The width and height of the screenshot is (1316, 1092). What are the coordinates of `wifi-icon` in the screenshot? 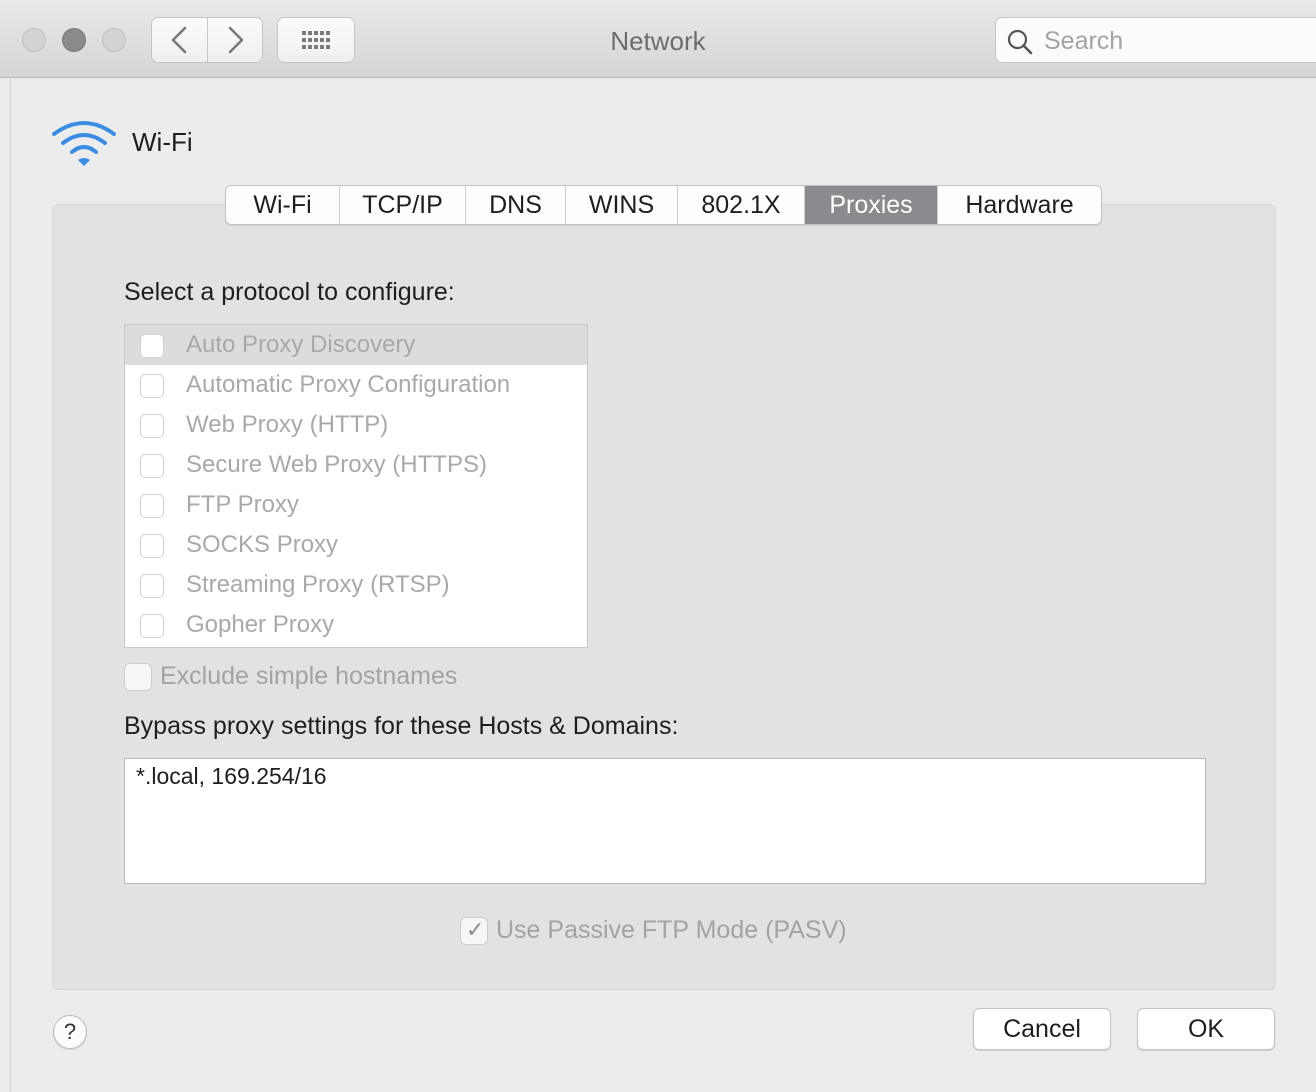 It's located at (84, 143).